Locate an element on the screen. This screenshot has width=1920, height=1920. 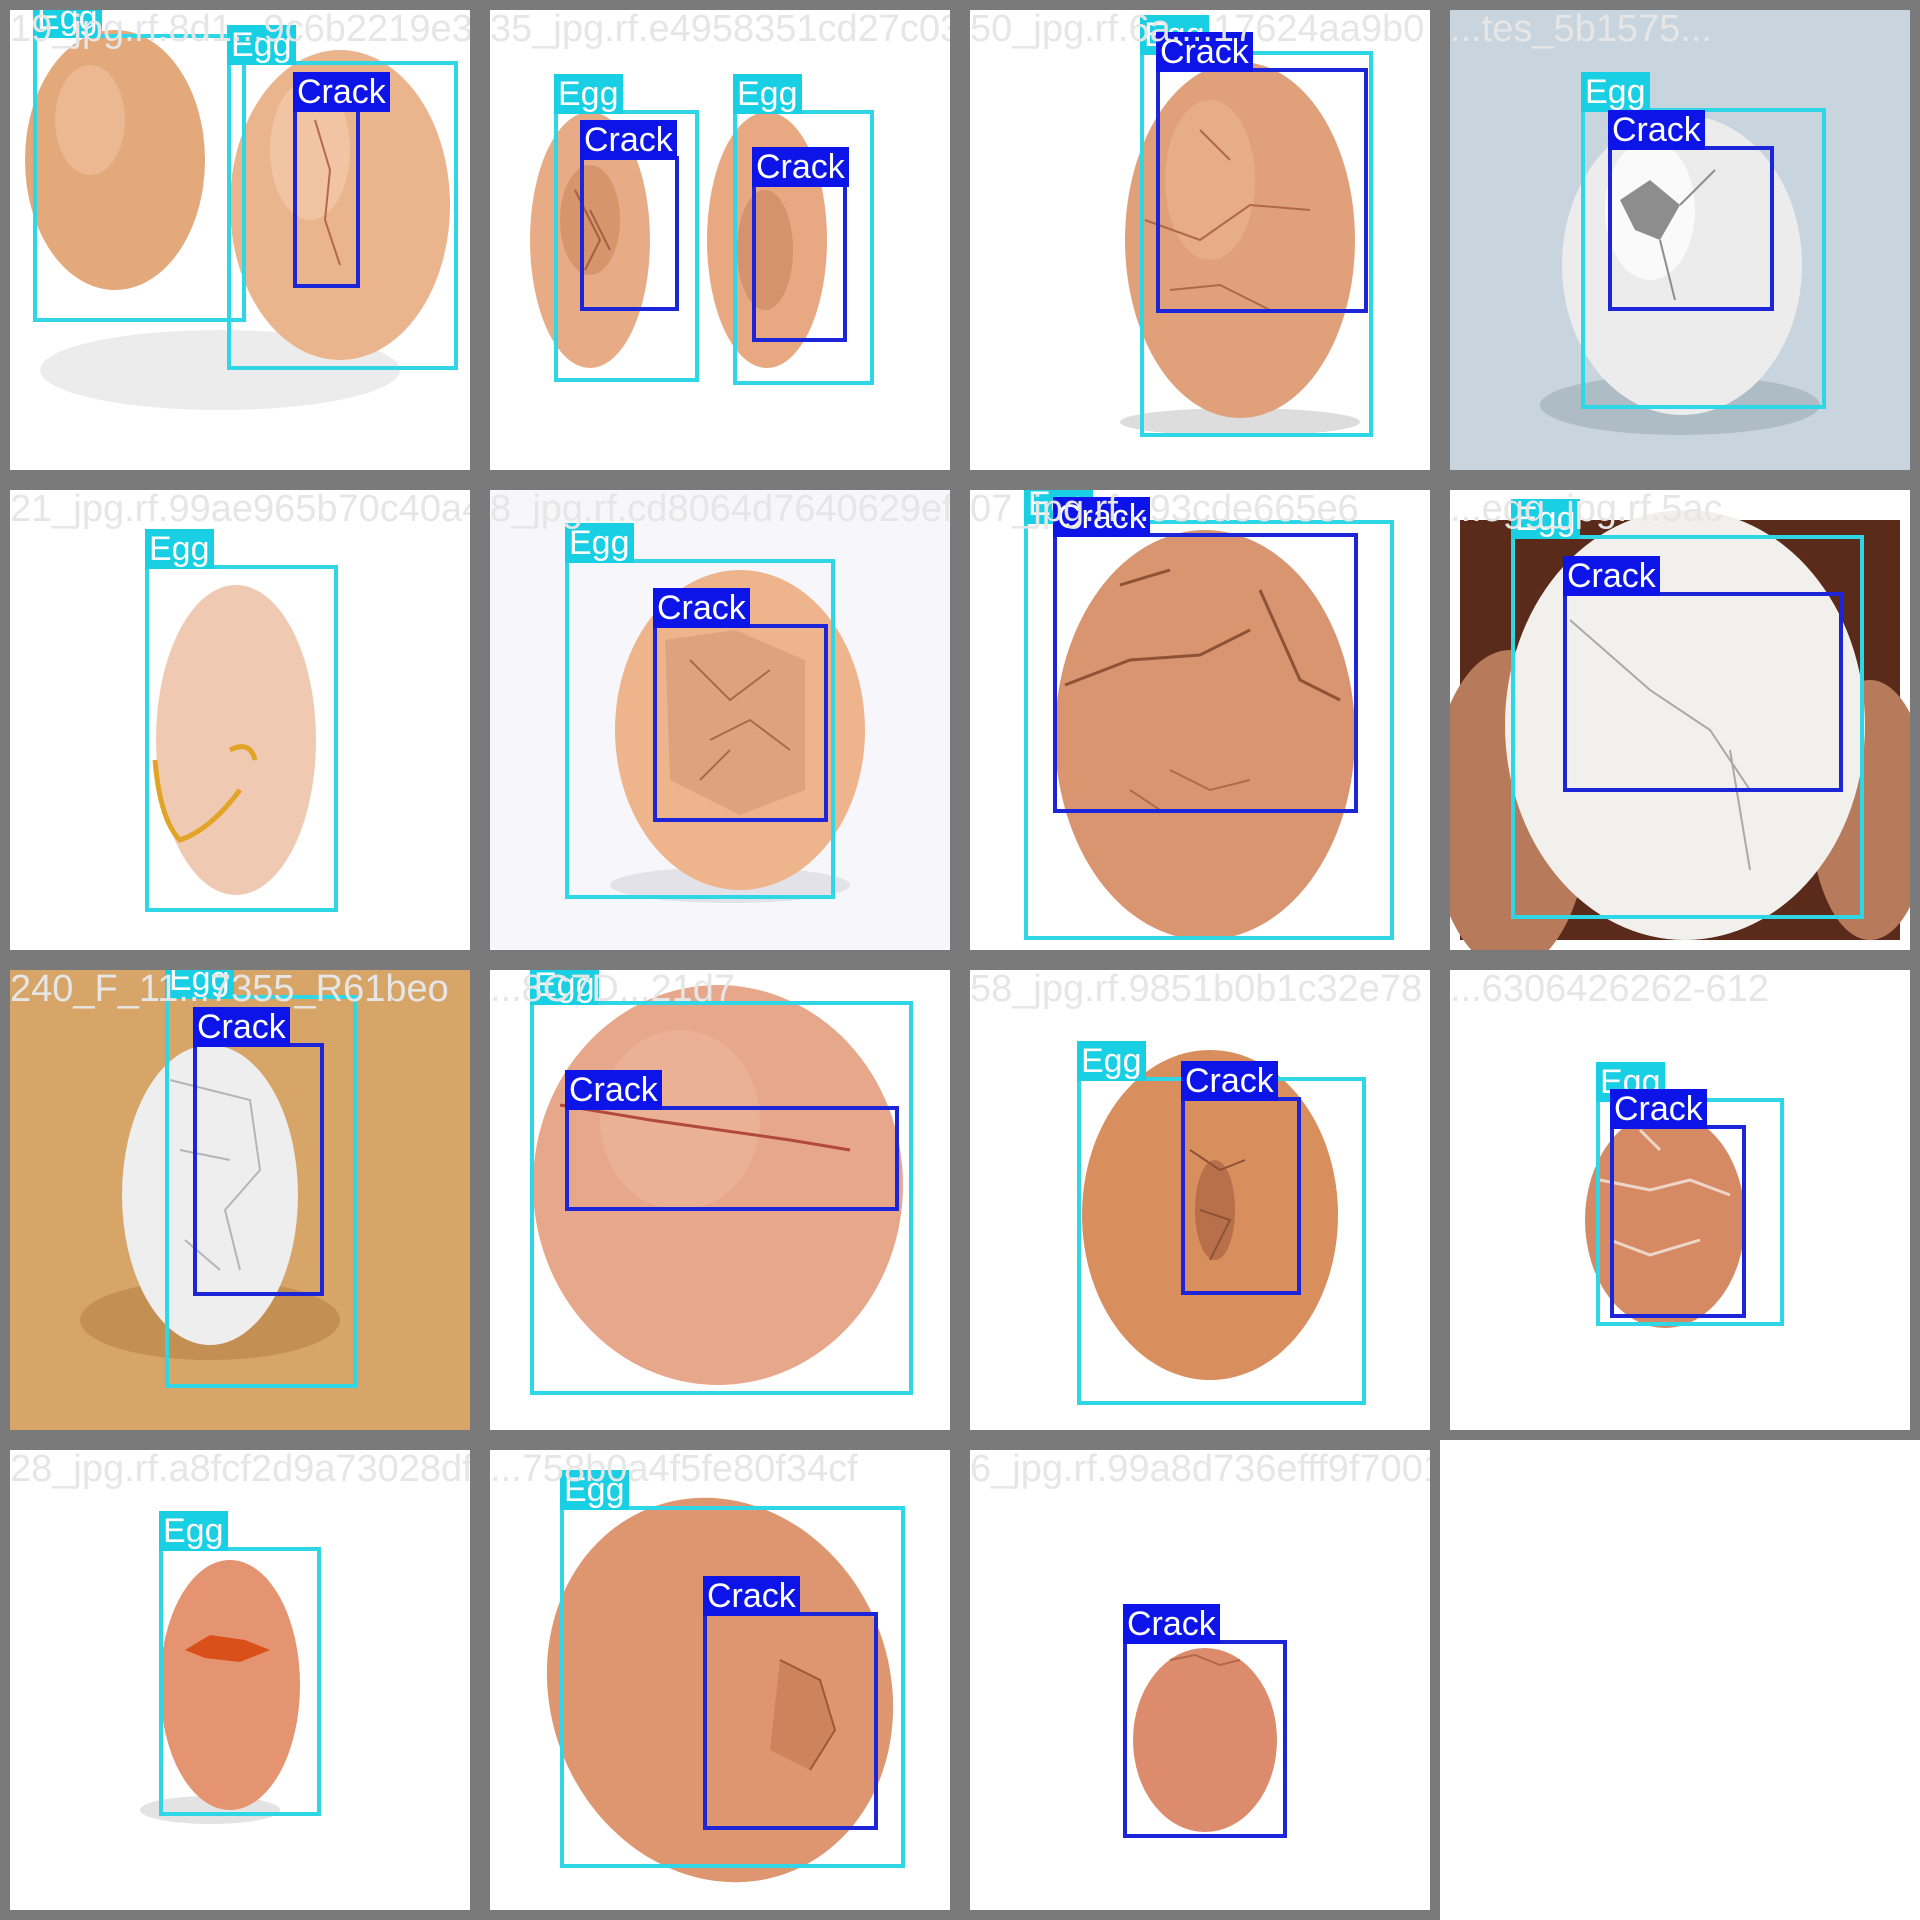
image-tile-4: ...tes_5b1575... Egg Crack is located at coordinates (1680, 240).